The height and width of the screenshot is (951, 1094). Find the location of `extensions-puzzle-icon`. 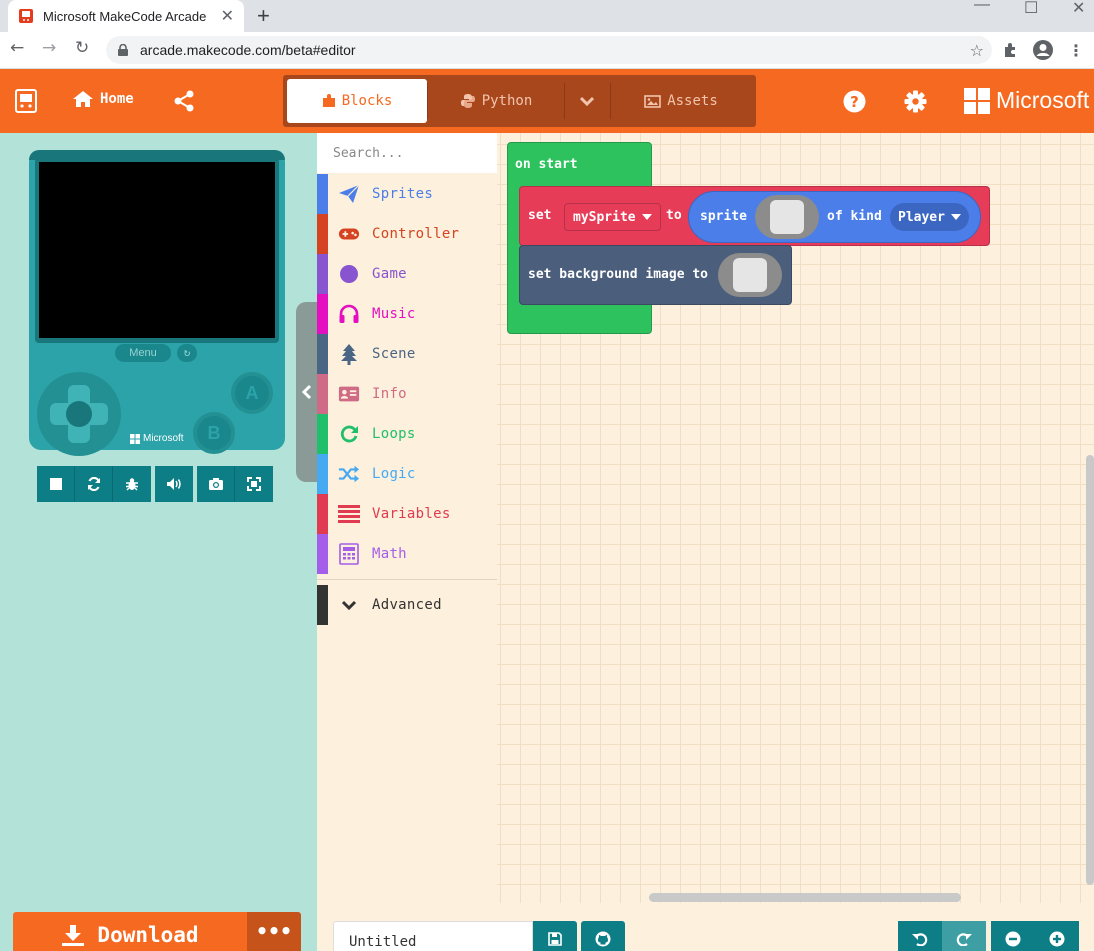

extensions-puzzle-icon is located at coordinates (1010, 50).